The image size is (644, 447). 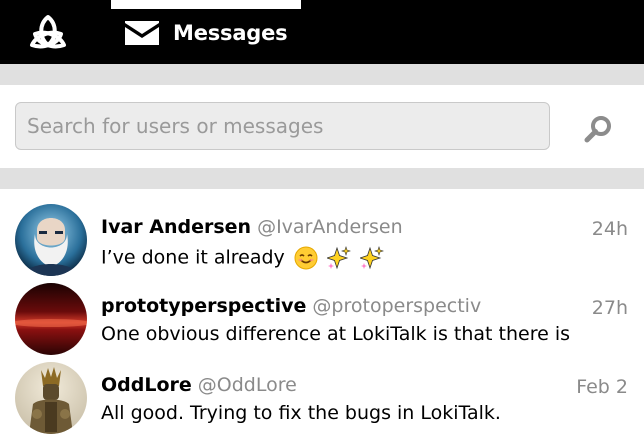 I want to click on message-preview: I’ve done it already, so click(x=372, y=258).